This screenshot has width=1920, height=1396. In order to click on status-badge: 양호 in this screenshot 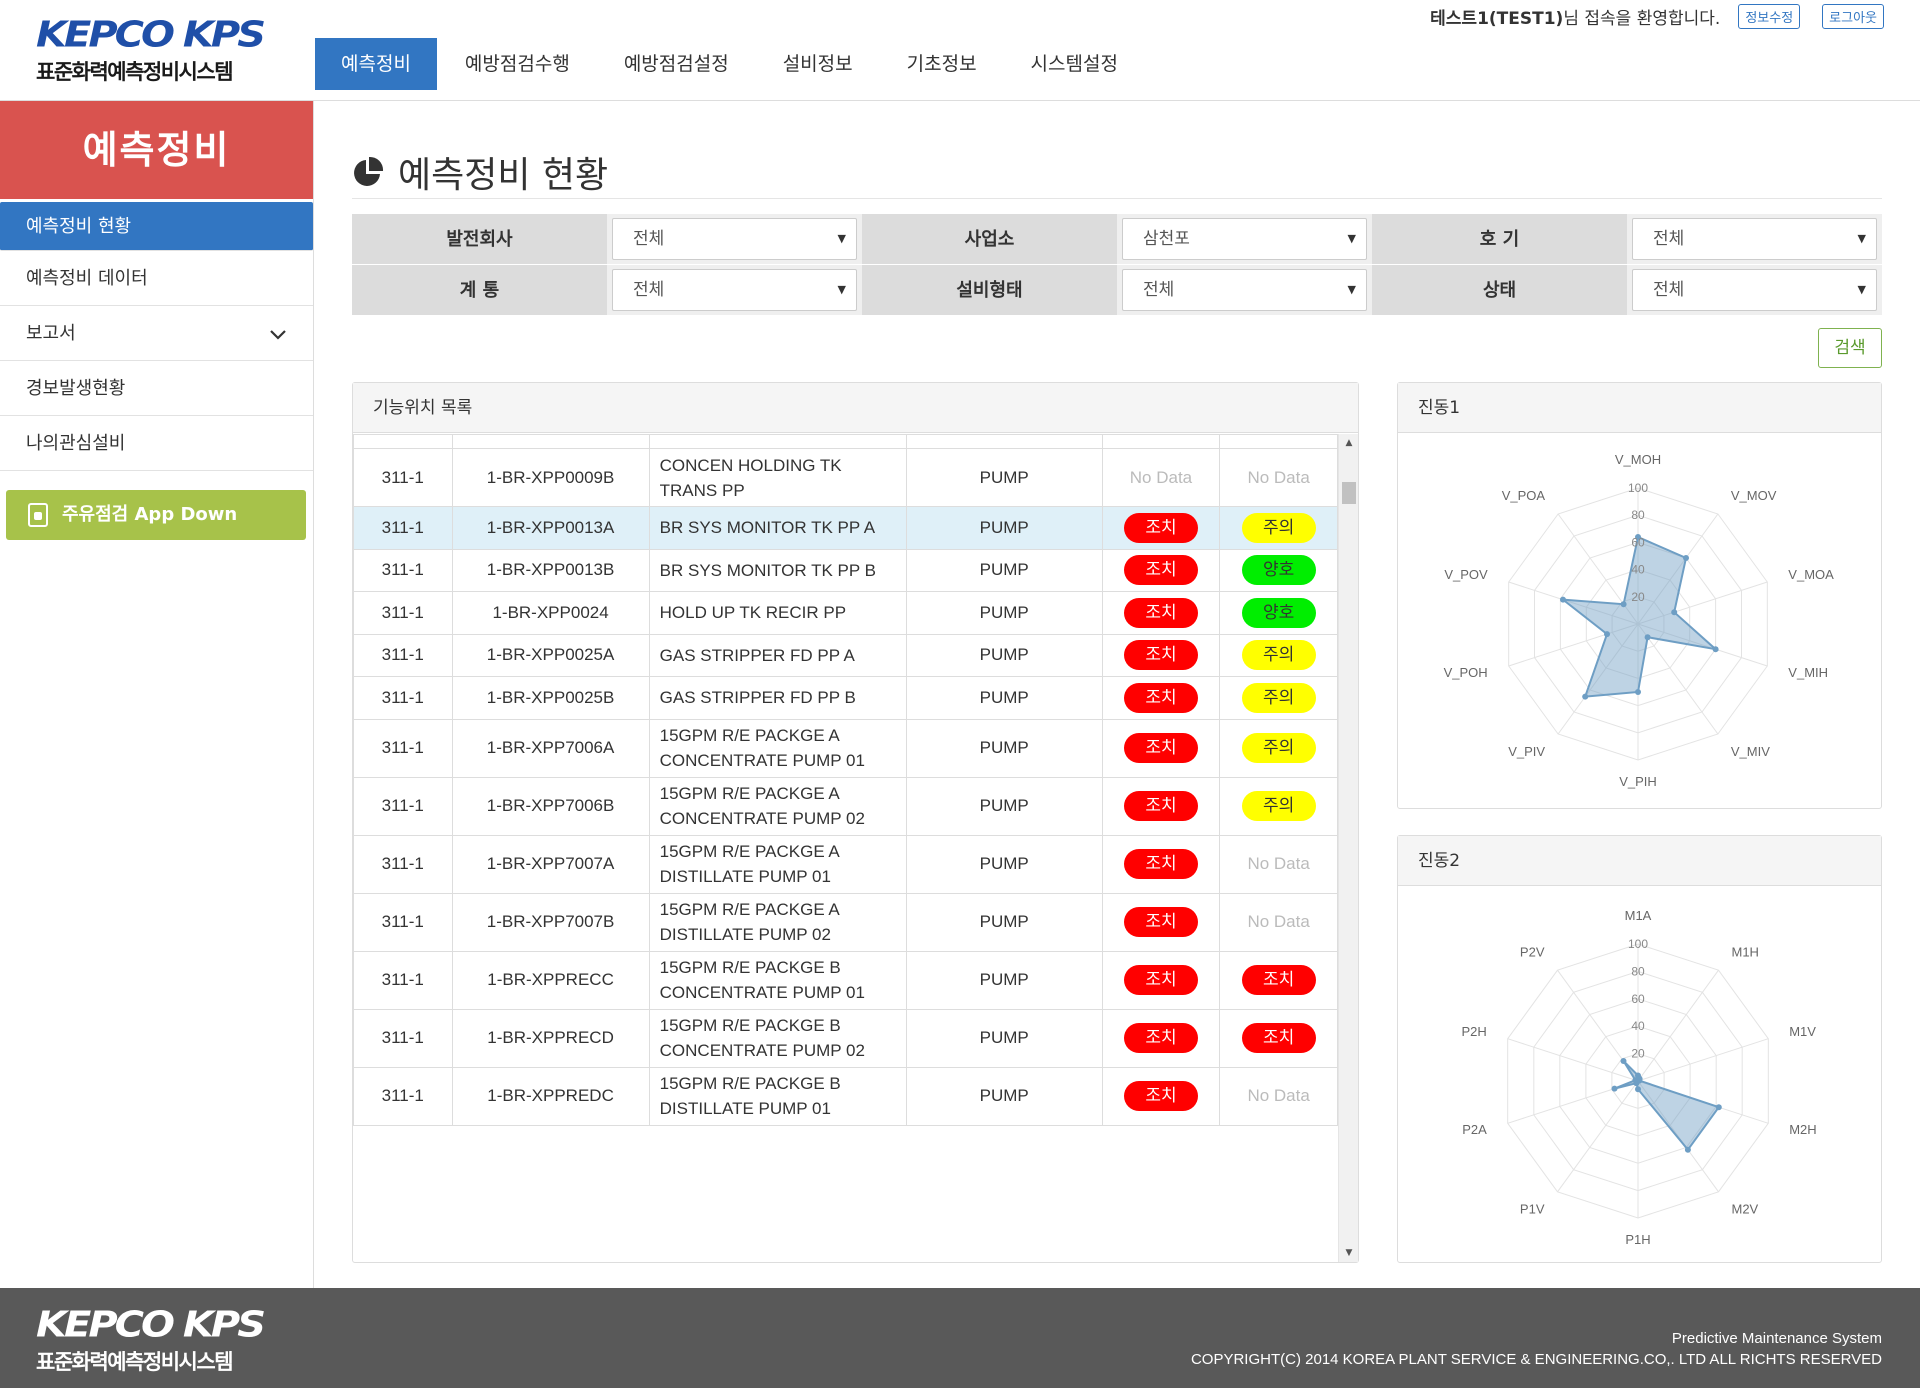, I will do `click(1278, 570)`.